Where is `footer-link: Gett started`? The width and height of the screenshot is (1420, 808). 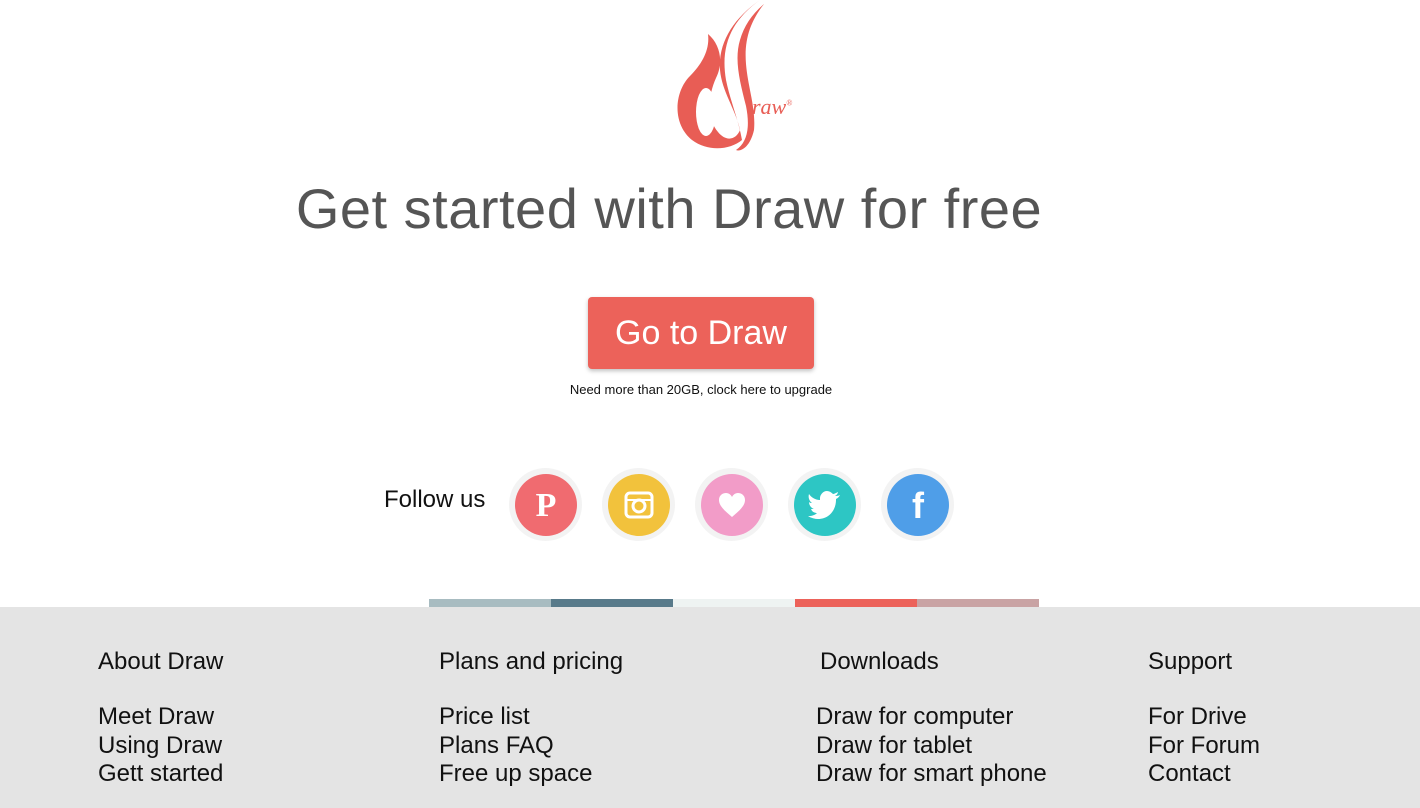 footer-link: Gett started is located at coordinates (160, 773).